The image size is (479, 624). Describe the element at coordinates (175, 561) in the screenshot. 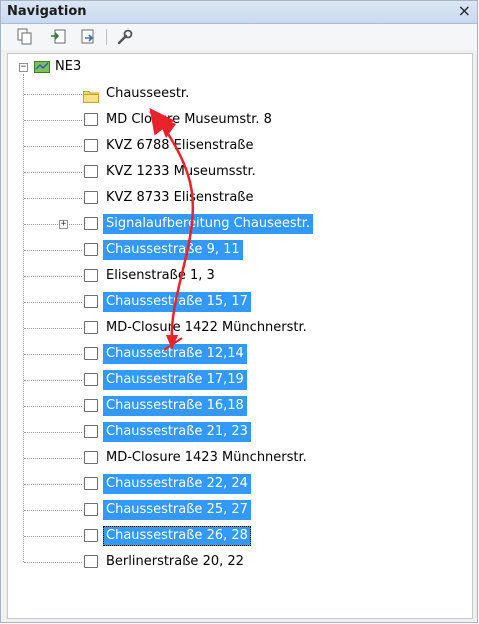

I see `tree-item-label: Berlinerstraße 20, 22` at that location.